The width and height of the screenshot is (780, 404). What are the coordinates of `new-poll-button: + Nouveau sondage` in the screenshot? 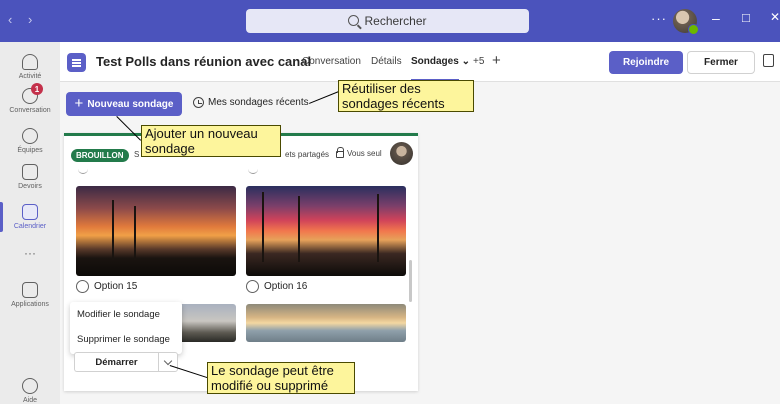 It's located at (124, 104).